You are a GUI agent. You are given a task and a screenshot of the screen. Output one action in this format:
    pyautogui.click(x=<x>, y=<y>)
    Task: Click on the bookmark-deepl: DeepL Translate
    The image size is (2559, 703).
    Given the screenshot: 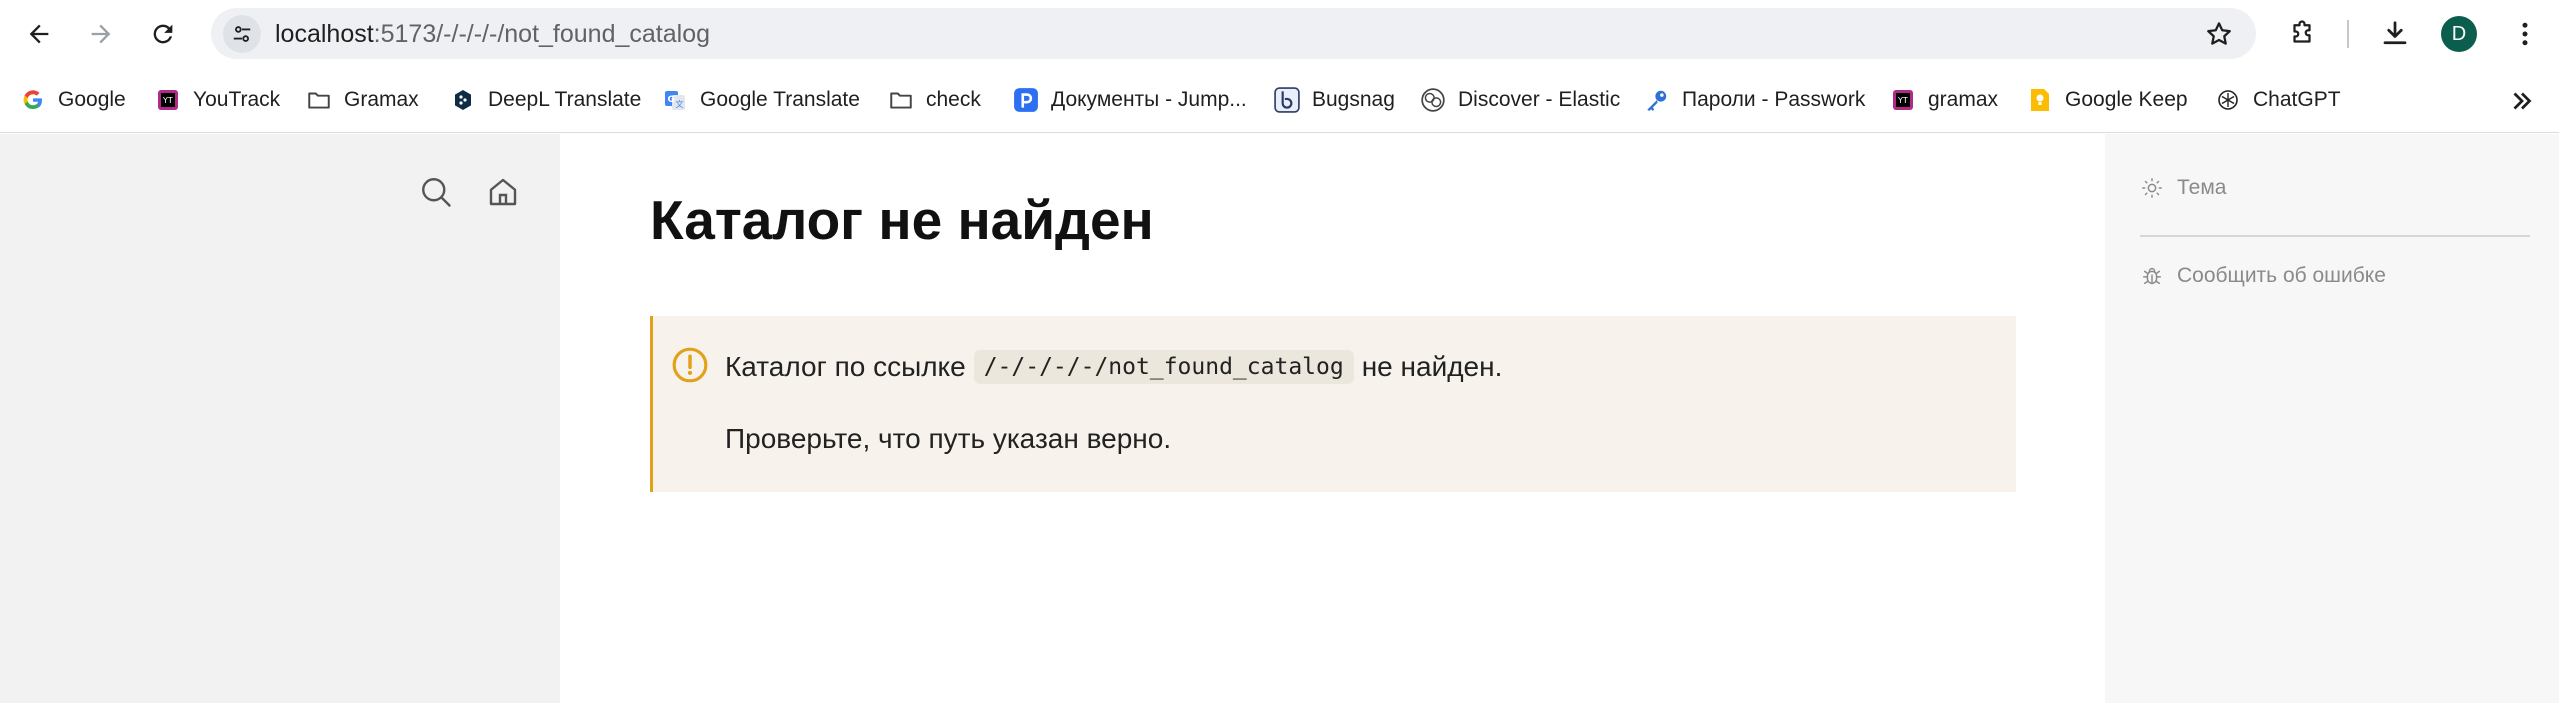 What is the action you would take?
    pyautogui.click(x=545, y=100)
    